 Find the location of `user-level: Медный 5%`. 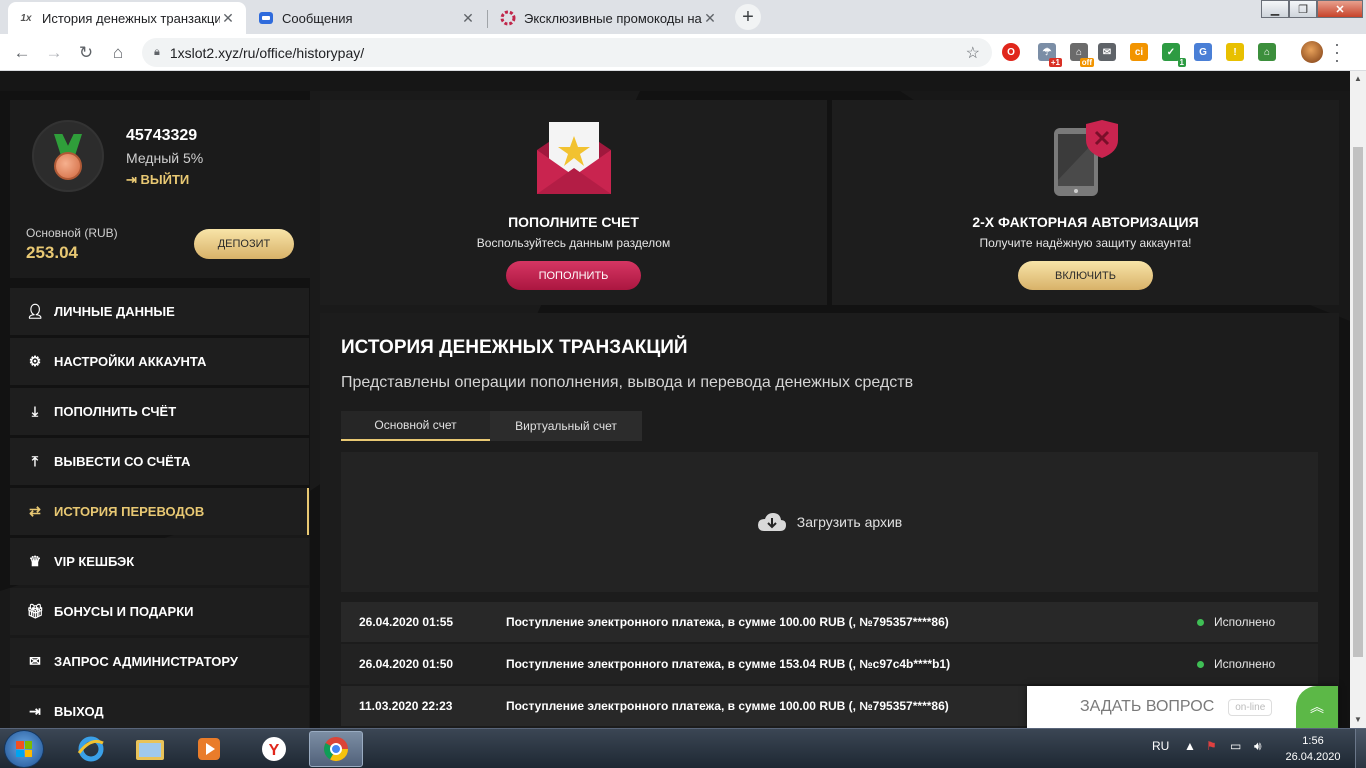

user-level: Медный 5% is located at coordinates (165, 158).